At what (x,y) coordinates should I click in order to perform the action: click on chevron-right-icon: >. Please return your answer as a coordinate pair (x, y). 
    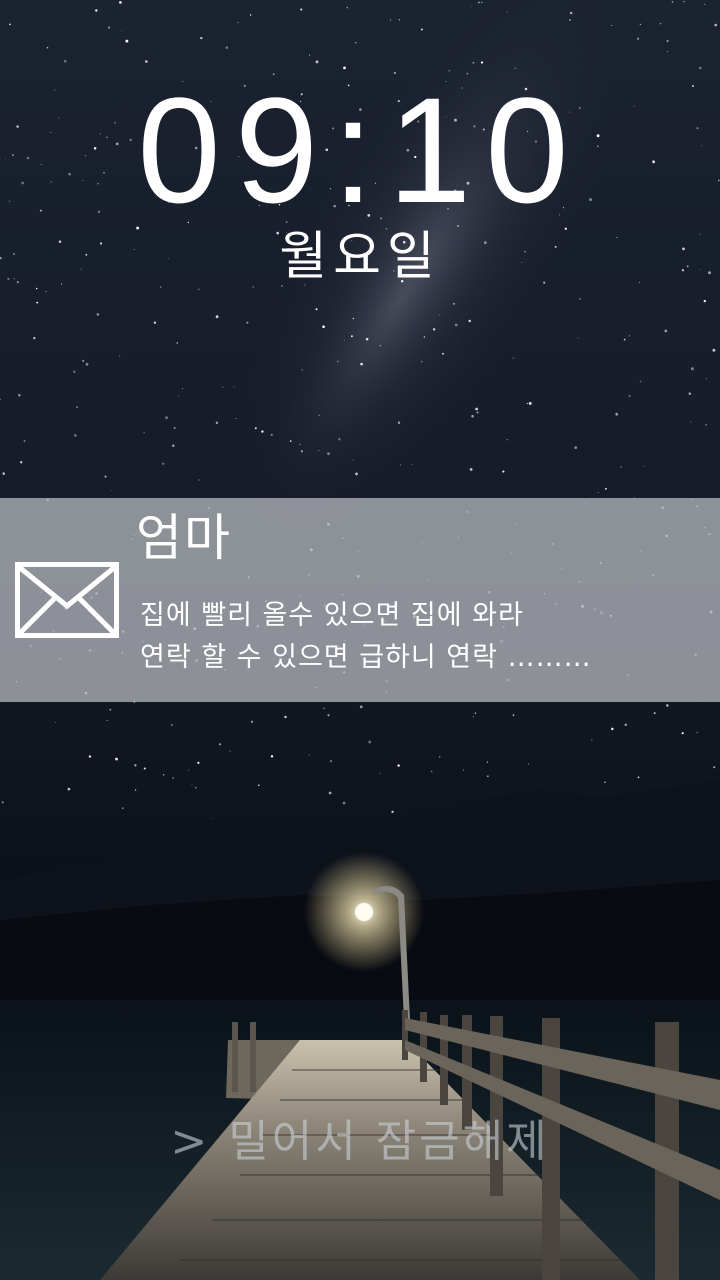
    Looking at the image, I should click on (190, 1141).